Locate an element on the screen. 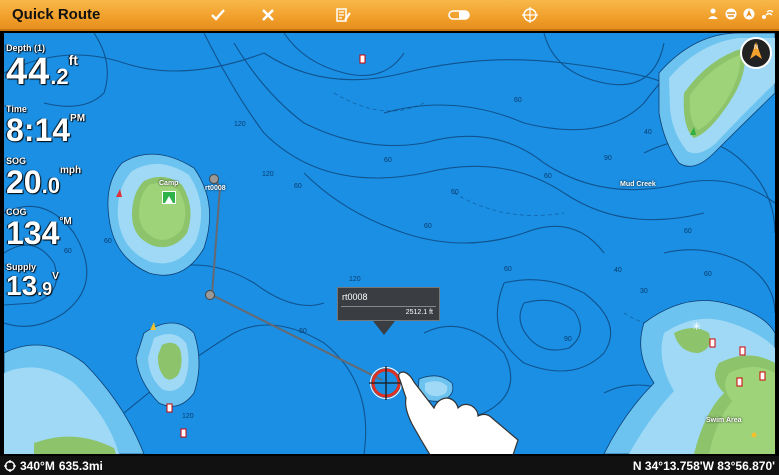 This screenshot has height=475, width=779. signal-icon is located at coordinates (768, 14).